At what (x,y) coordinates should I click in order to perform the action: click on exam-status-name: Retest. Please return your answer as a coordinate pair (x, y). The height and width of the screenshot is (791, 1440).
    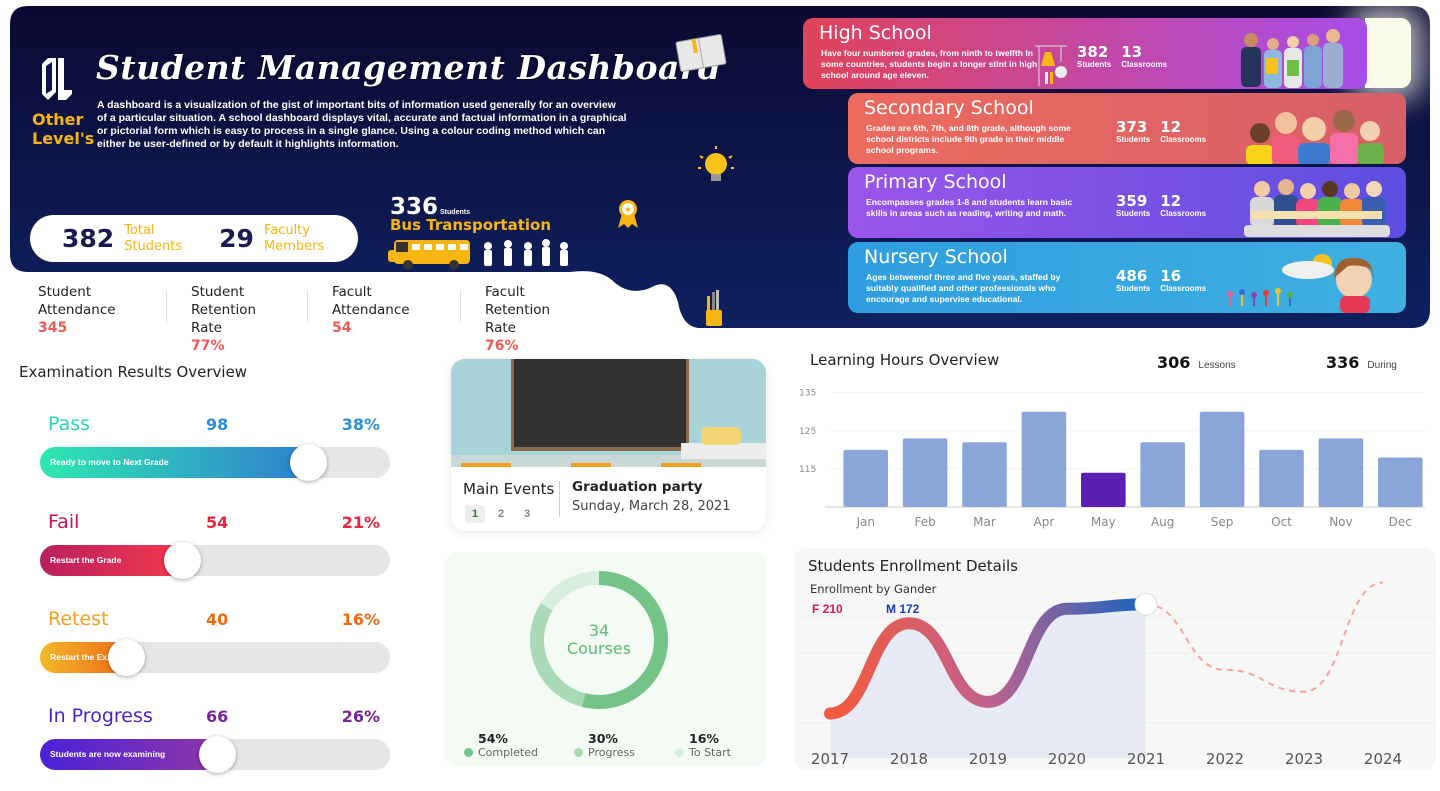
    Looking at the image, I should click on (78, 619).